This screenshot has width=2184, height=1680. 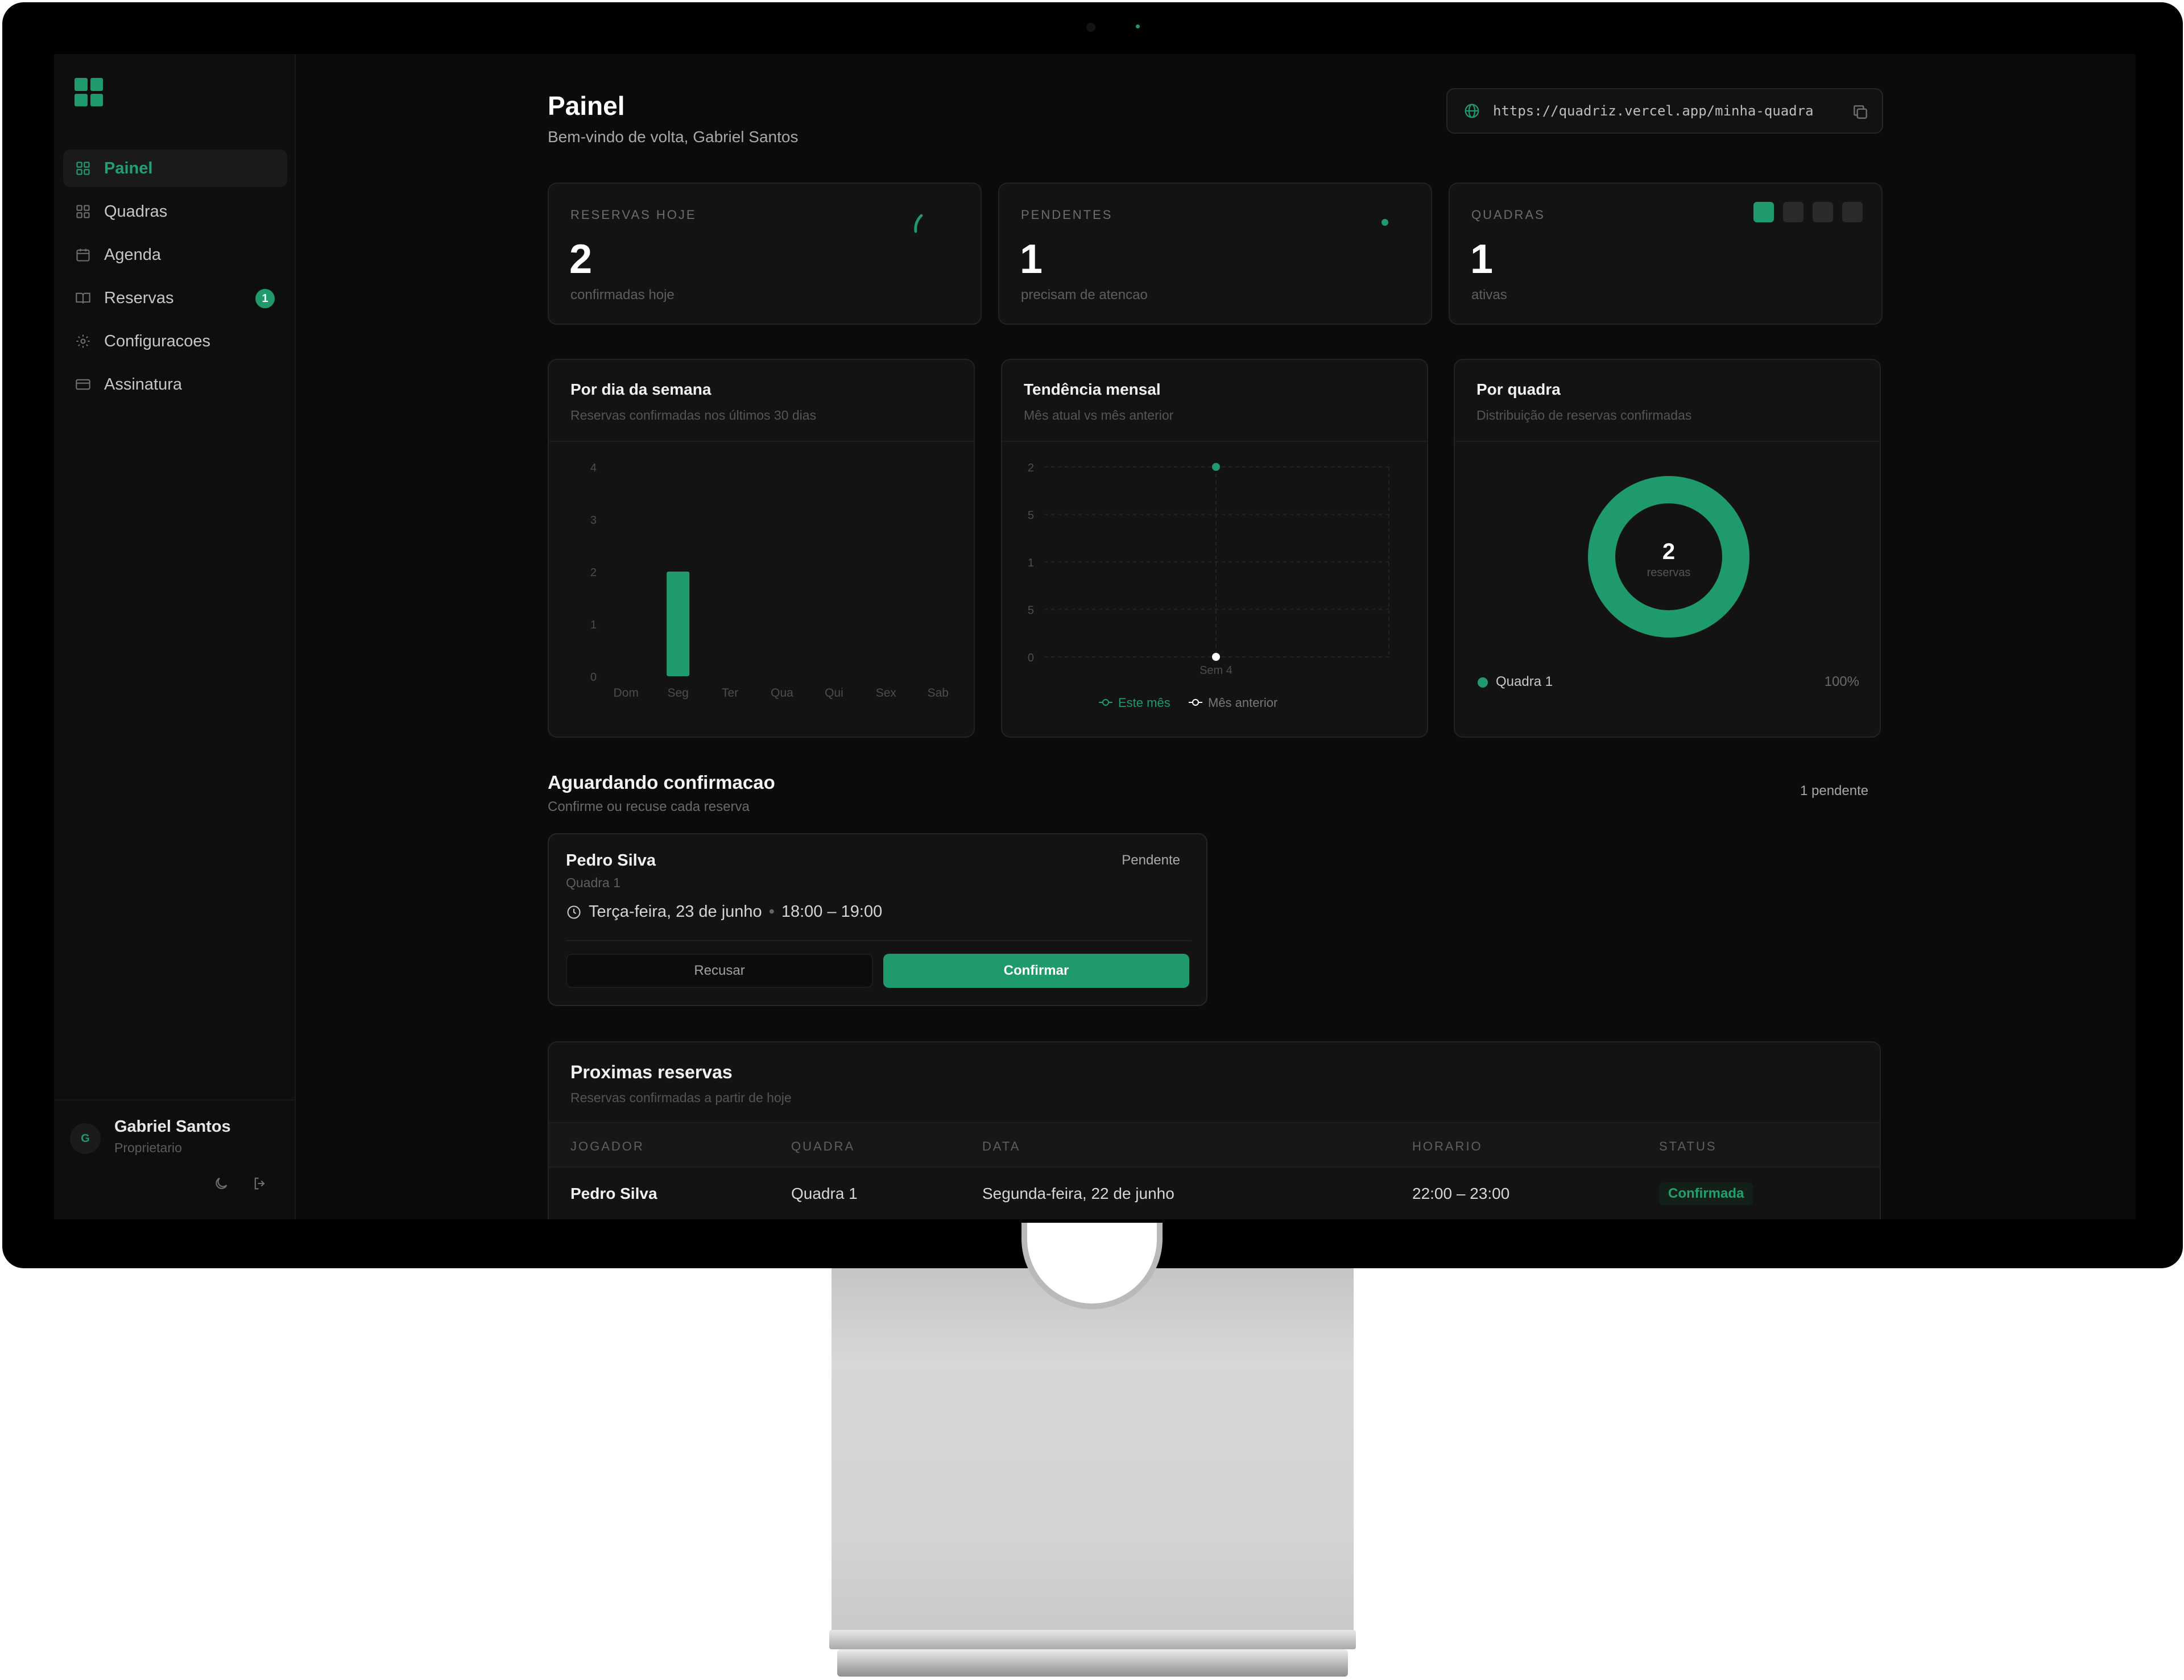 What do you see at coordinates (651, 1072) in the screenshot?
I see `upcoming-title: Proximas reservas` at bounding box center [651, 1072].